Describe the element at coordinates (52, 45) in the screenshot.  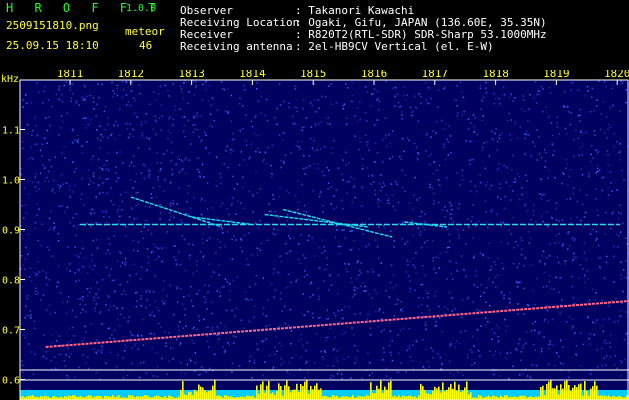
I see `date-time: 25.09.15 18:10` at that location.